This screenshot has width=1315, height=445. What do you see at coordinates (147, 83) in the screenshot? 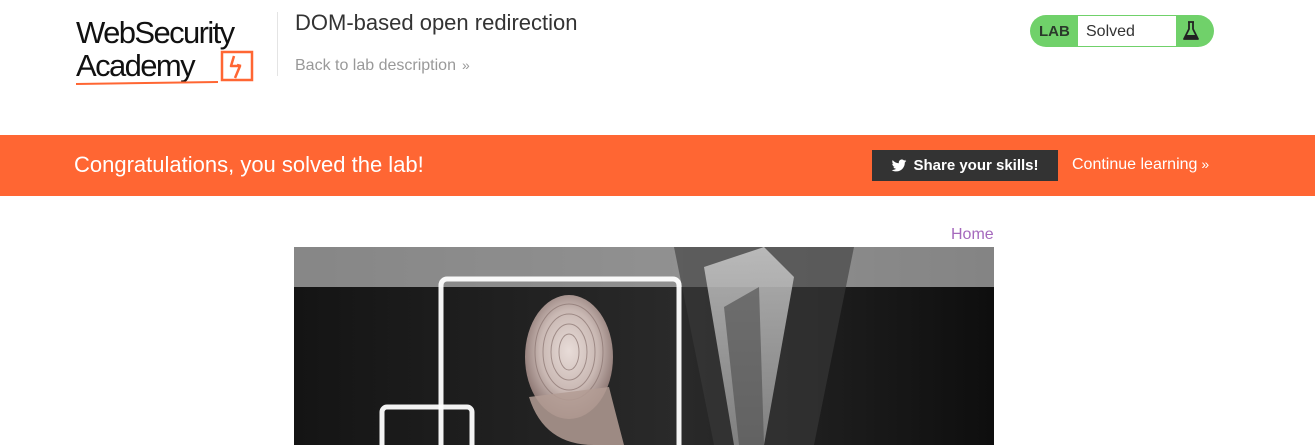
I see `logo-underline-icon` at bounding box center [147, 83].